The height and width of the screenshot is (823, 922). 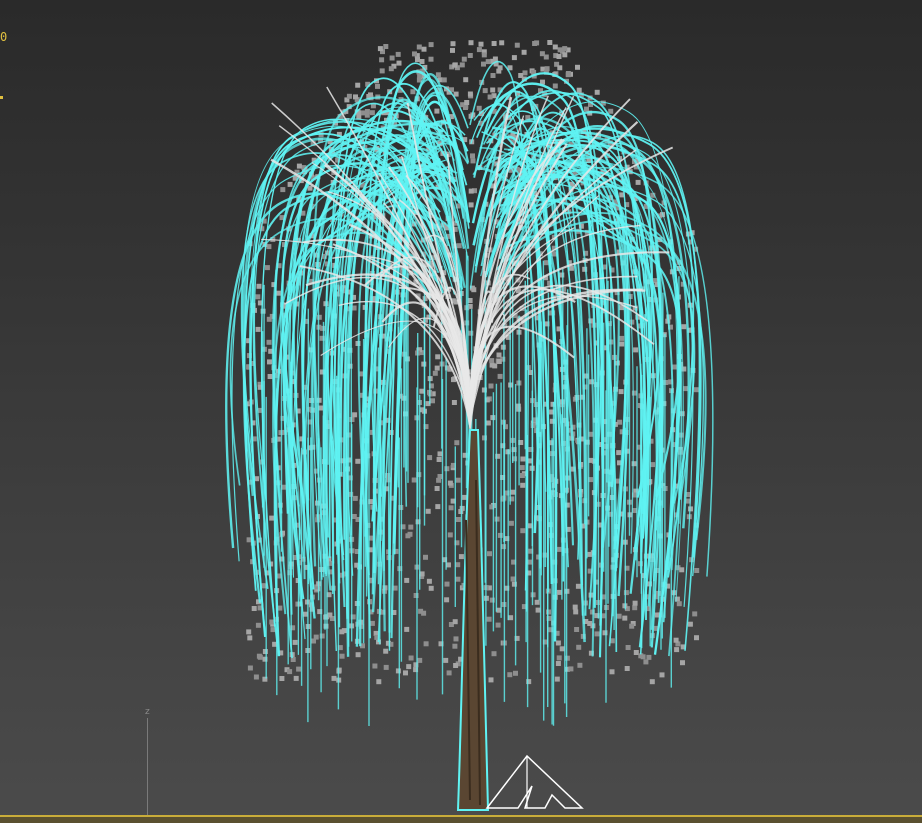 I want to click on pivot-gizmo-icon, so click(x=534, y=781).